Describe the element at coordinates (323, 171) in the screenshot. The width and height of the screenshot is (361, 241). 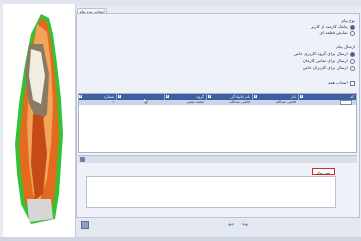
I see `message-label: متن پیام` at that location.